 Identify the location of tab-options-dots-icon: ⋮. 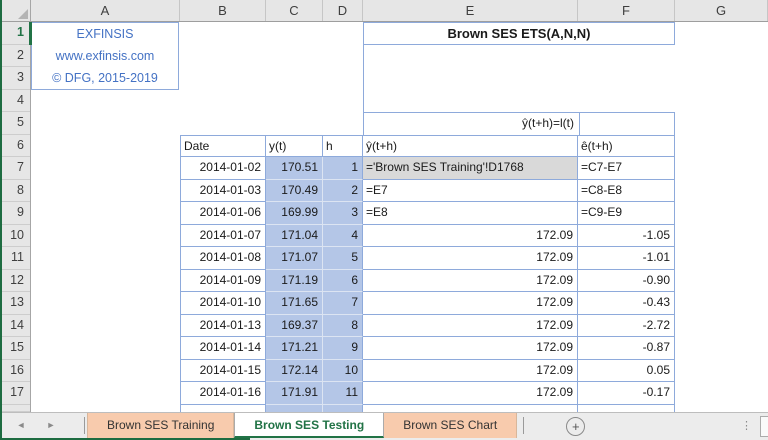
(746, 426).